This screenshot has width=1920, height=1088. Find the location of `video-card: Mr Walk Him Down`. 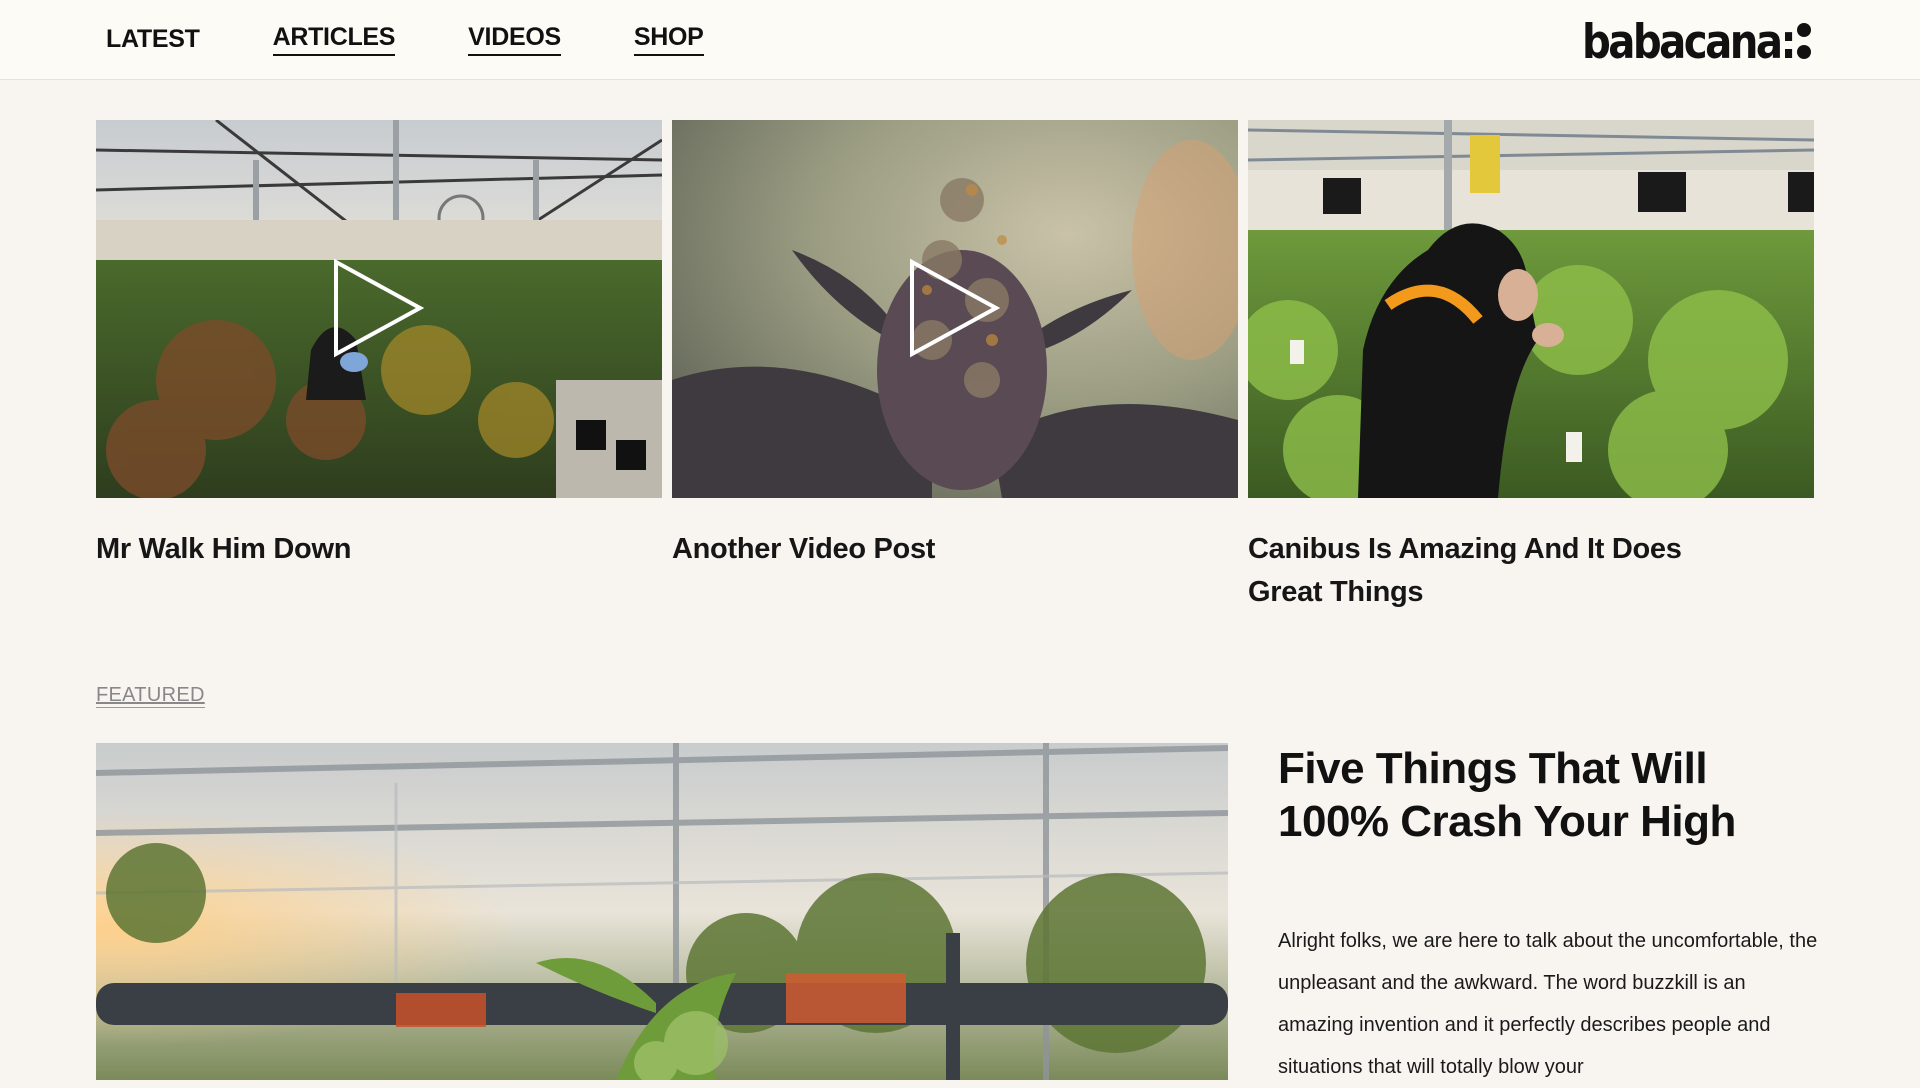

video-card: Mr Walk Him Down is located at coordinates (379, 345).